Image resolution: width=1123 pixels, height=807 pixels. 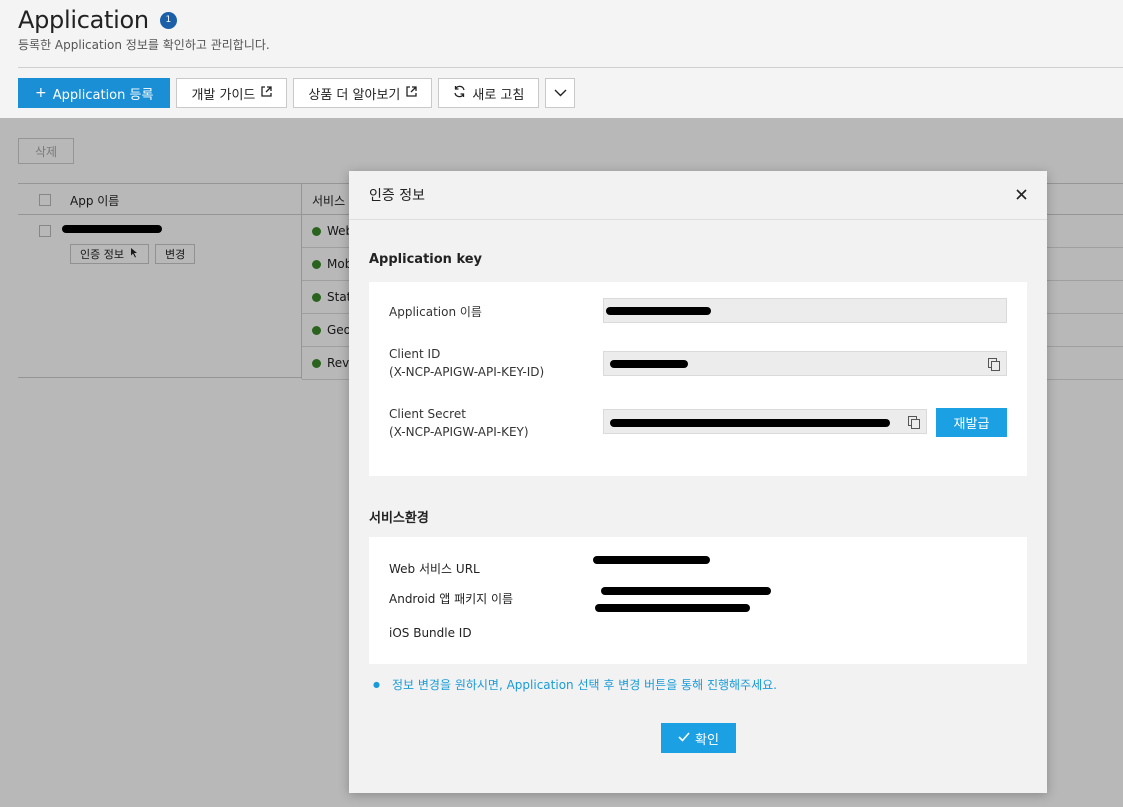 I want to click on web-url-label: Web 서비스 URL, so click(x=434, y=569).